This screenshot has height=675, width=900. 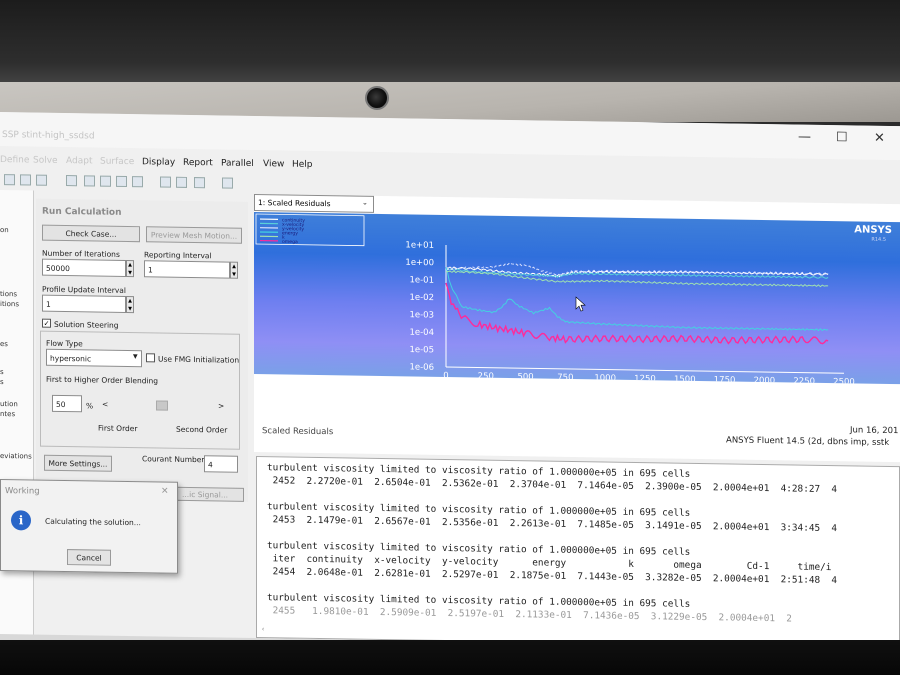 I want to click on plot-date: Jun 16, 201, so click(x=874, y=431).